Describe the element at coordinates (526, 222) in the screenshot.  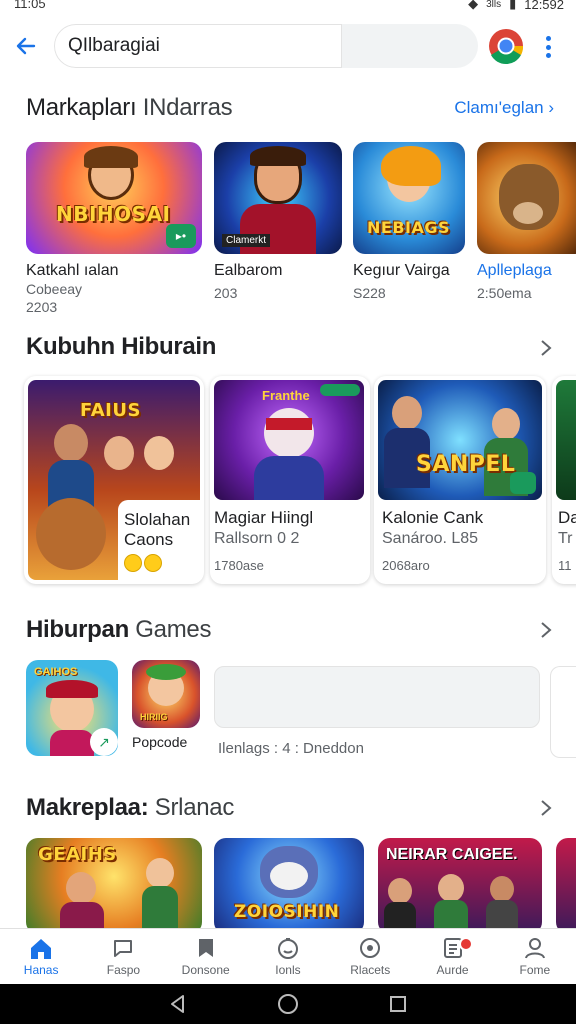
I see `app-tile-4: Aplleplaga 2:50ema` at that location.